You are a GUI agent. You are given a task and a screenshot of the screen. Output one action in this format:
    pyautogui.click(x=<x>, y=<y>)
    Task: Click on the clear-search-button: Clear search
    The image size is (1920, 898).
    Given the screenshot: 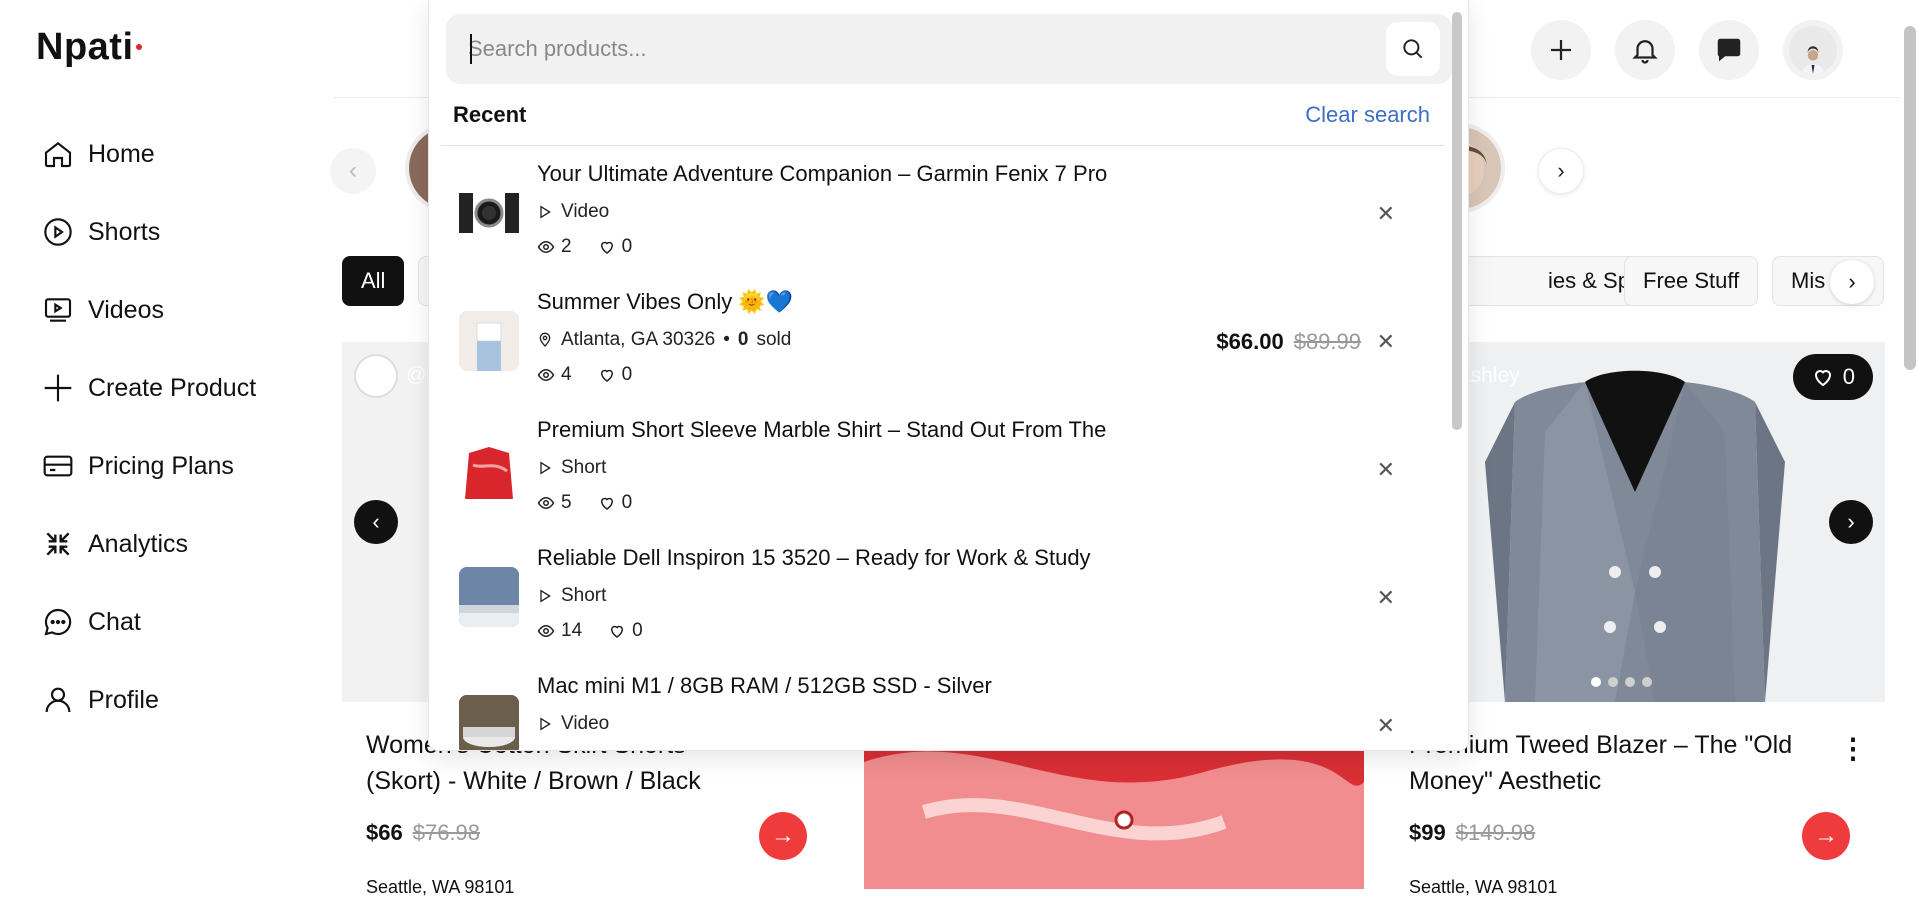 What is the action you would take?
    pyautogui.click(x=1367, y=115)
    